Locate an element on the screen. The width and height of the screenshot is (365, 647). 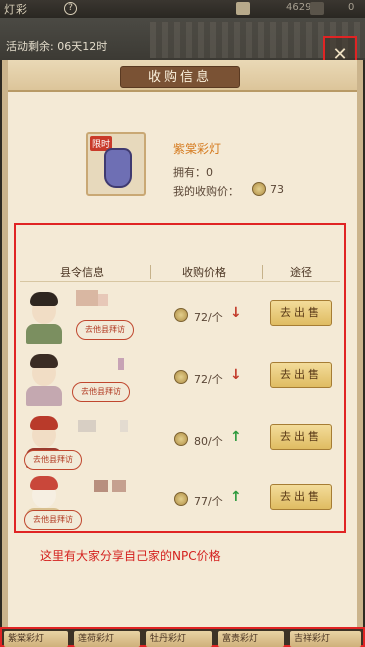
item-name: 紫棠彩灯 is located at coordinates (197, 149).